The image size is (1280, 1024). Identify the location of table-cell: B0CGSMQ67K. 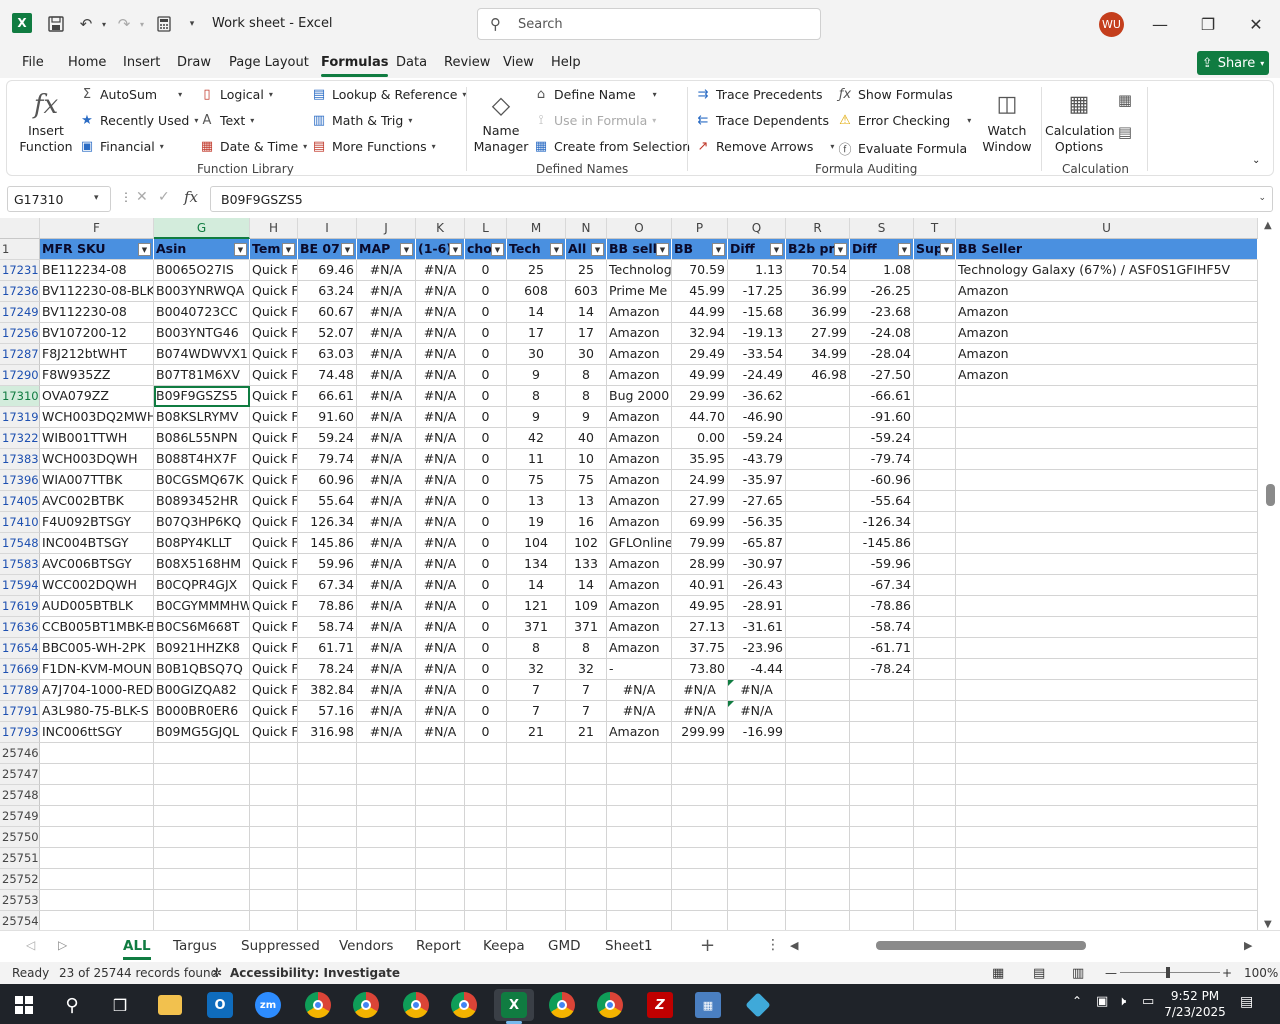
(202, 480).